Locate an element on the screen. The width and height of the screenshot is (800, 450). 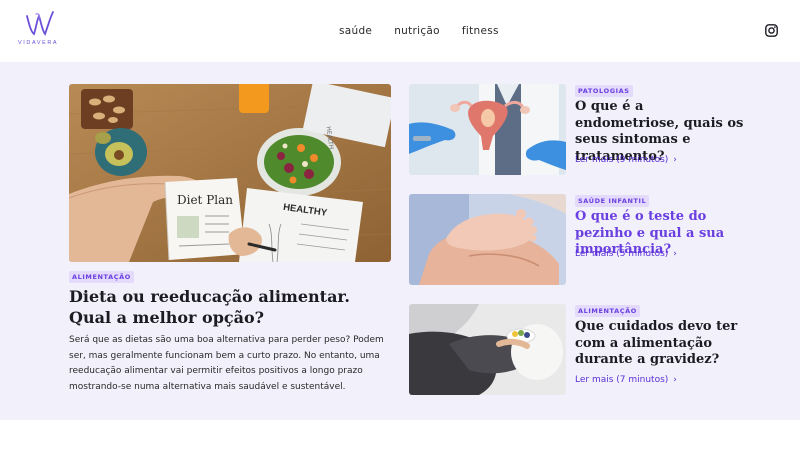
featured-category-tag: ALIMENTAÇÃO is located at coordinates (101, 277).